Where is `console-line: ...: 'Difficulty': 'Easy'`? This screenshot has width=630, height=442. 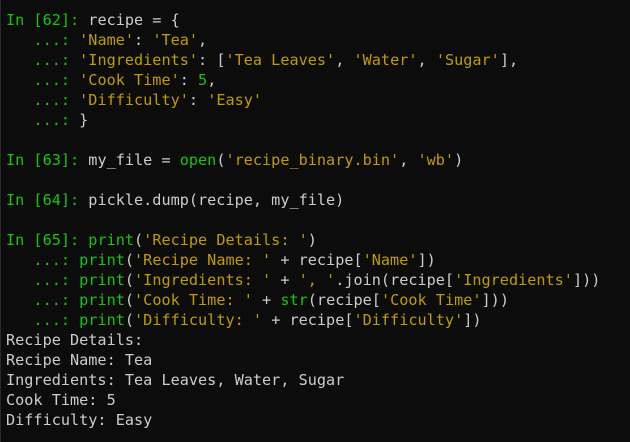
console-line: ...: 'Difficulty': 'Easy' is located at coordinates (318, 100).